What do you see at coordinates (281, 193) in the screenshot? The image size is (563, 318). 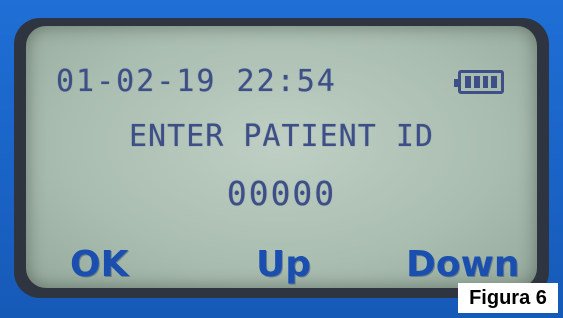 I see `patient-id-field: 00000` at bounding box center [281, 193].